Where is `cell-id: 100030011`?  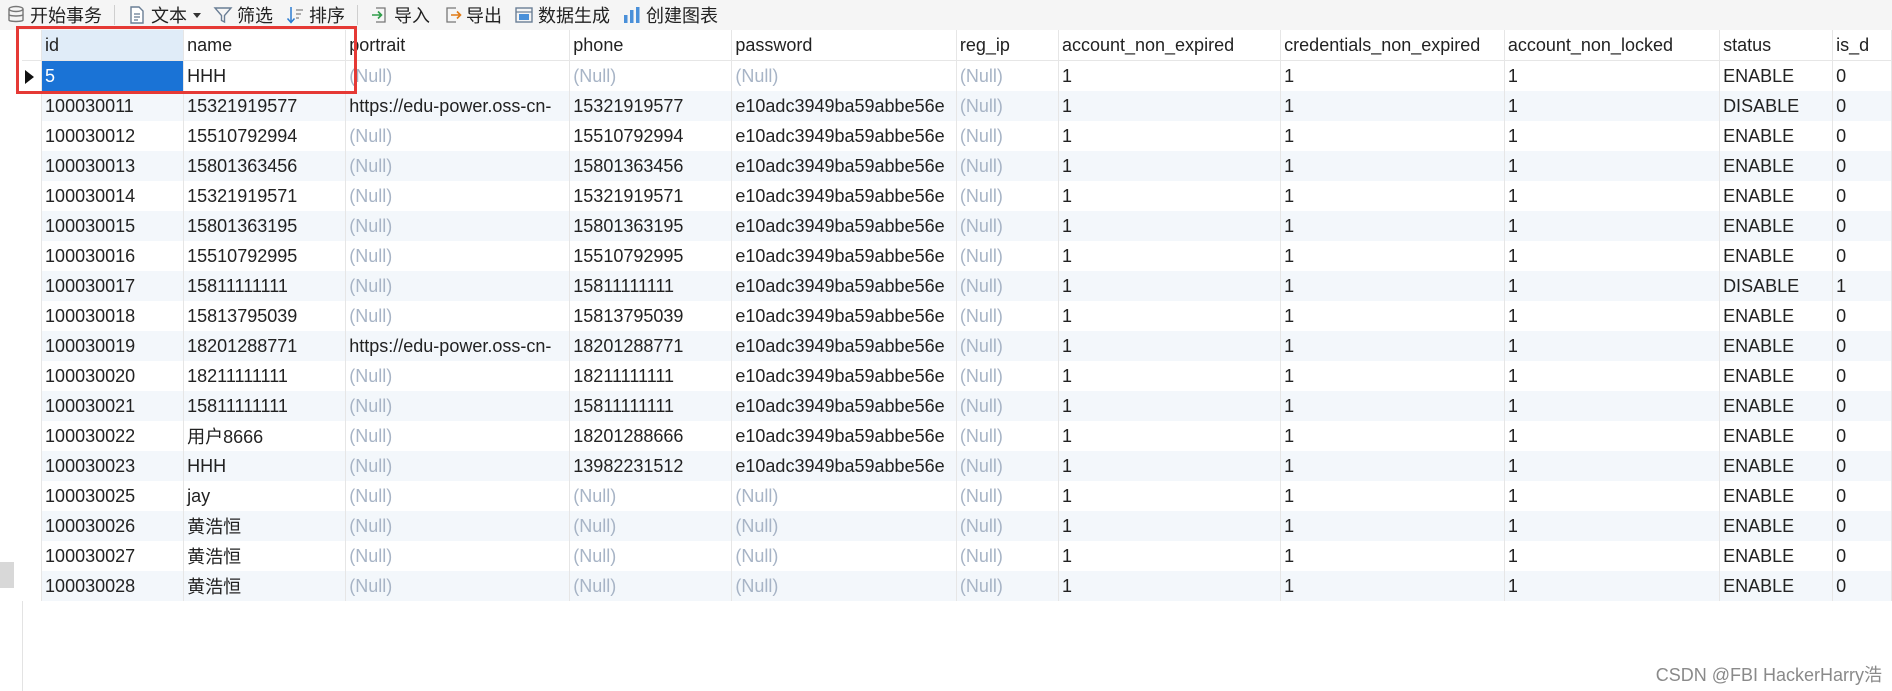 cell-id: 100030011 is located at coordinates (113, 106).